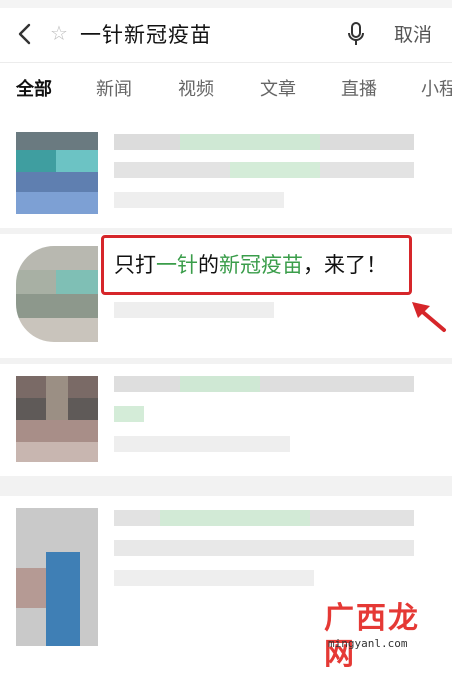 The height and width of the screenshot is (673, 452). I want to click on cancel-button: 取消, so click(413, 35).